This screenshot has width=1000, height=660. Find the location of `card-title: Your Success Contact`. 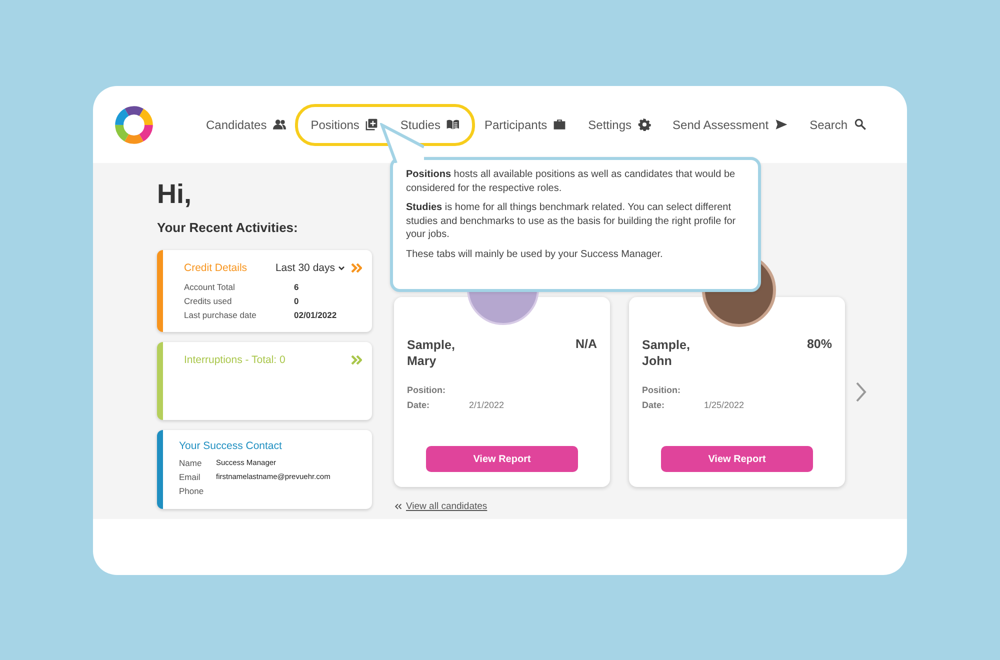

card-title: Your Success Contact is located at coordinates (231, 446).